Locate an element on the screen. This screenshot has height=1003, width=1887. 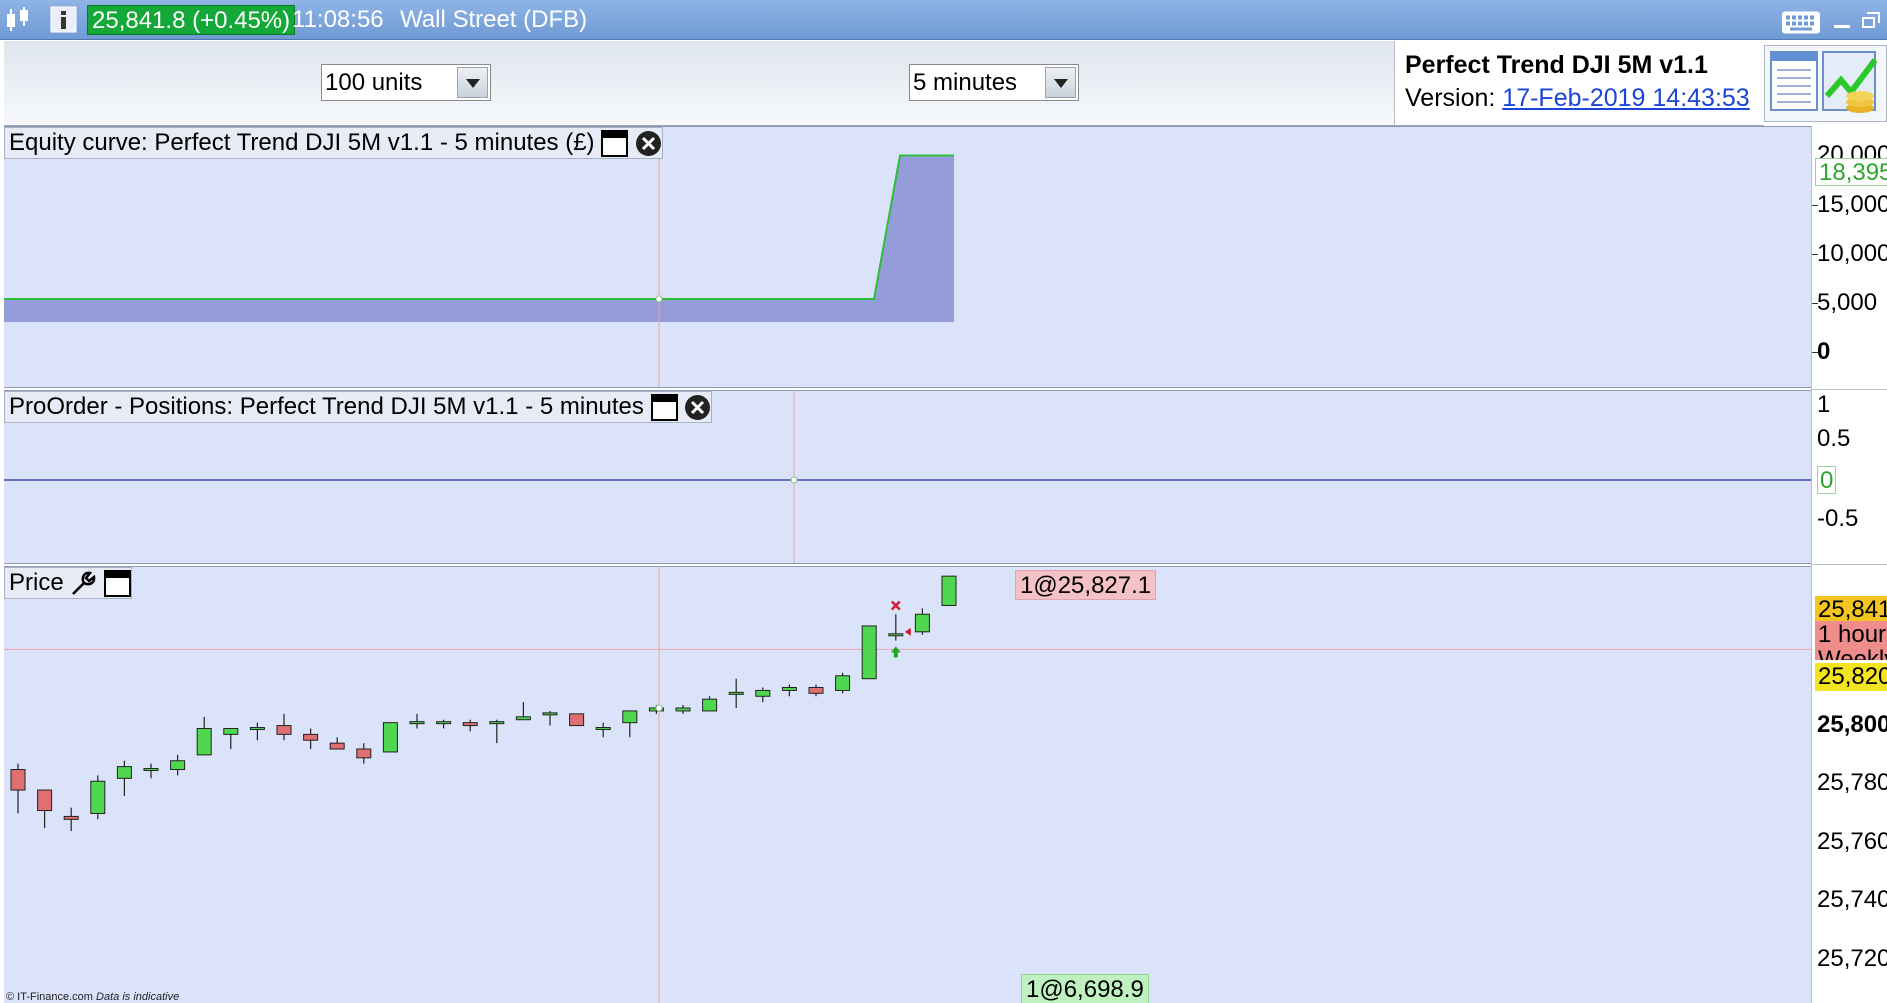
period-dropdown-value: 5 minutes is located at coordinates (965, 82).